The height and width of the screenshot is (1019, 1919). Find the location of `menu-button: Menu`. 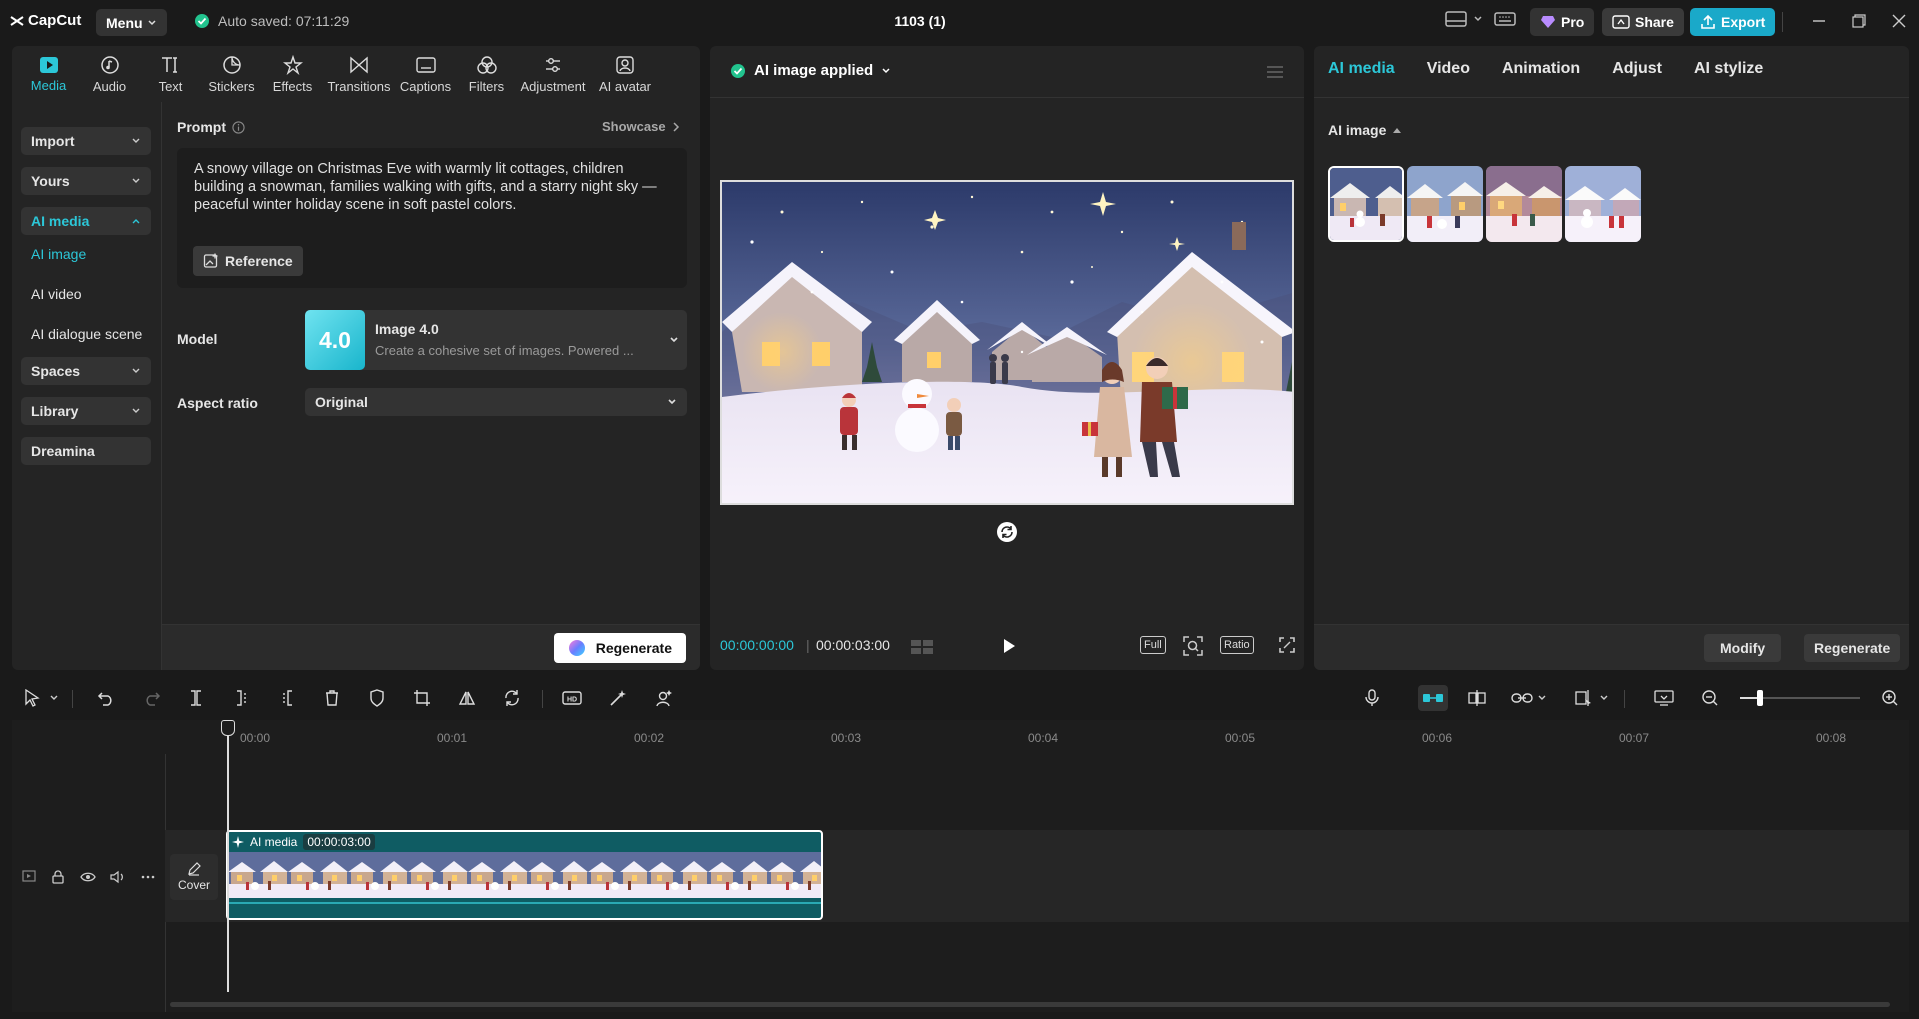

menu-button: Menu is located at coordinates (131, 22).